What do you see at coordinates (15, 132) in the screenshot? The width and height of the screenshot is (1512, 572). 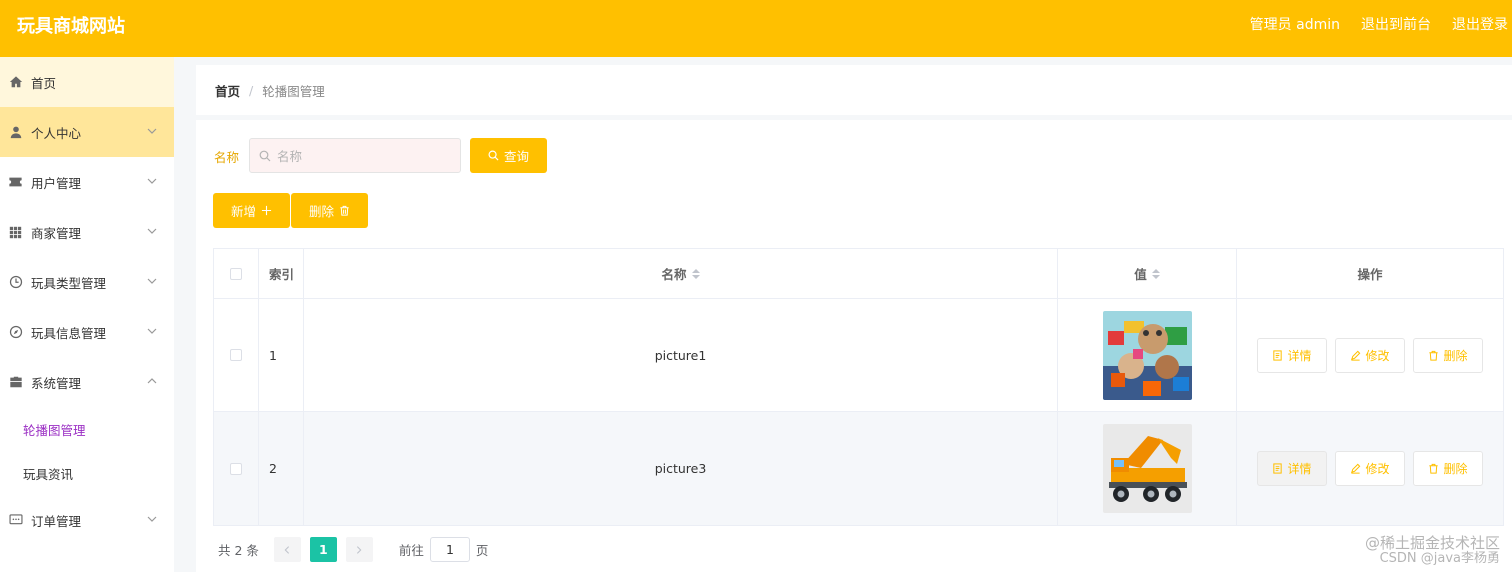 I see `user-icon` at bounding box center [15, 132].